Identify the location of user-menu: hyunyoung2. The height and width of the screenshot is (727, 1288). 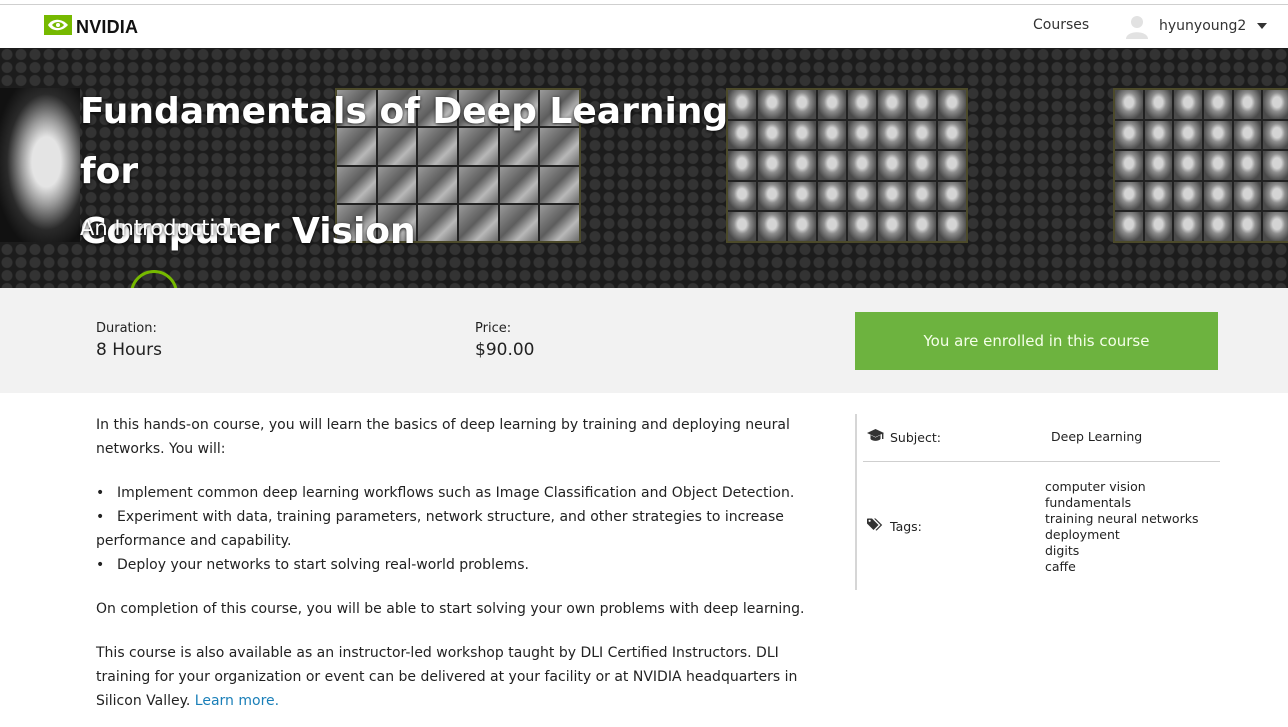
(1196, 26).